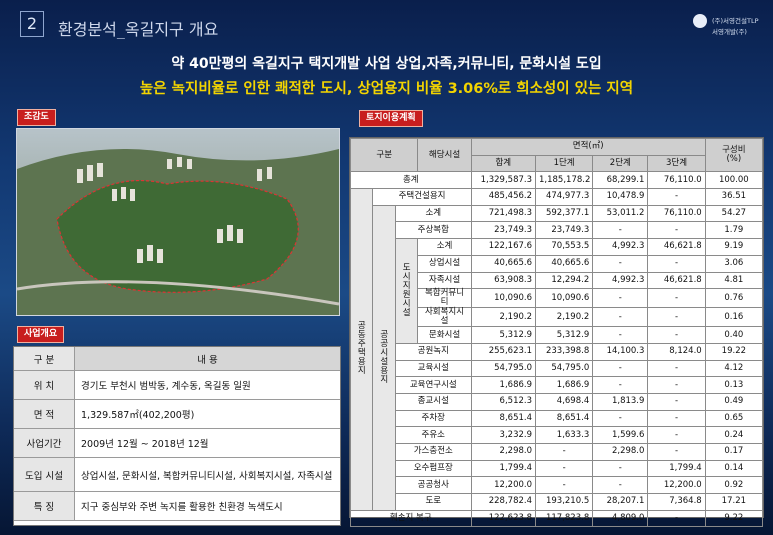  I want to click on section-number: 2, so click(32, 24).